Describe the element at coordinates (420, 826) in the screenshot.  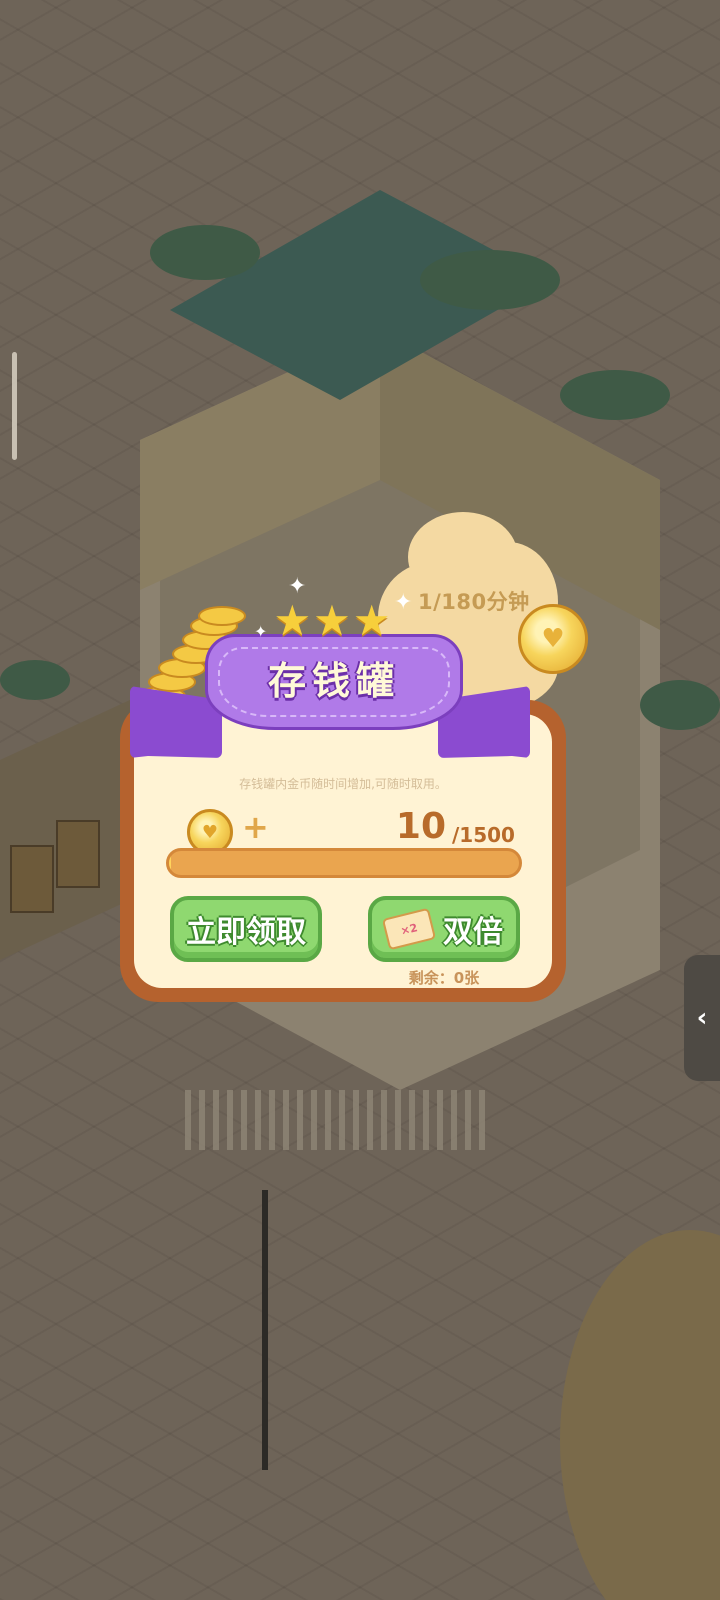
I see `coin-count: 10` at that location.